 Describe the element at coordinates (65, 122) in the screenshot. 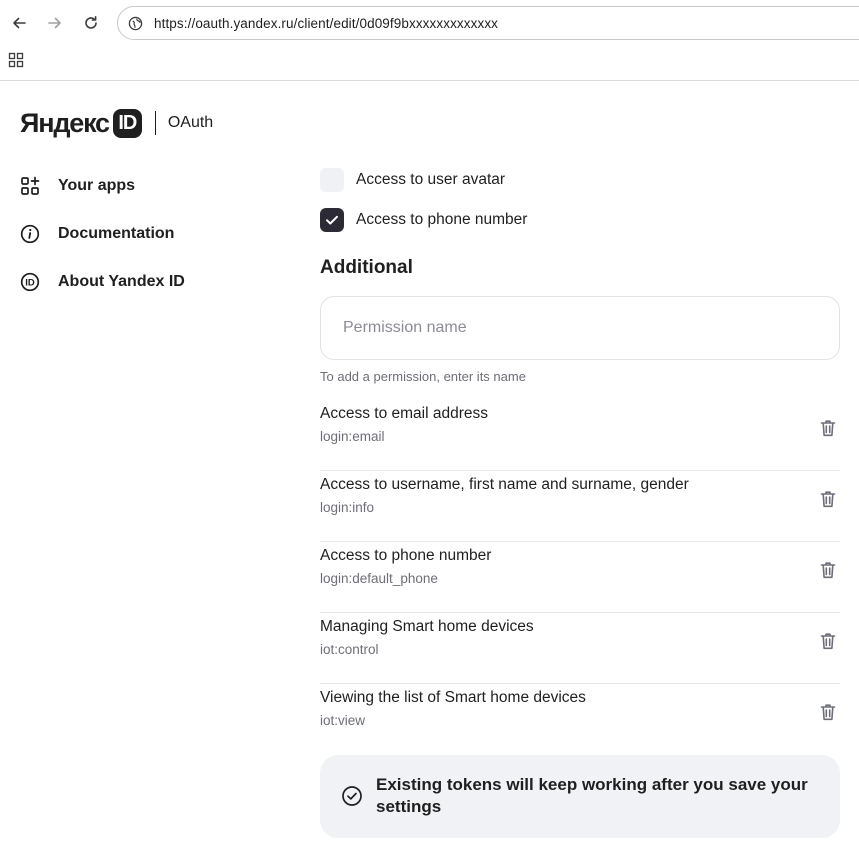

I see `logo-wordmark: Яндекс` at that location.